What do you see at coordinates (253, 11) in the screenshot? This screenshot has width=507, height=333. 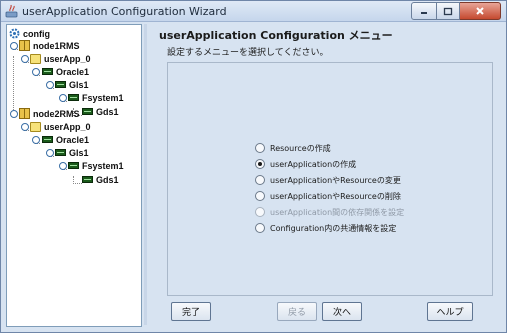 I see `title-bar: userApplication Configuration Wizard` at bounding box center [253, 11].